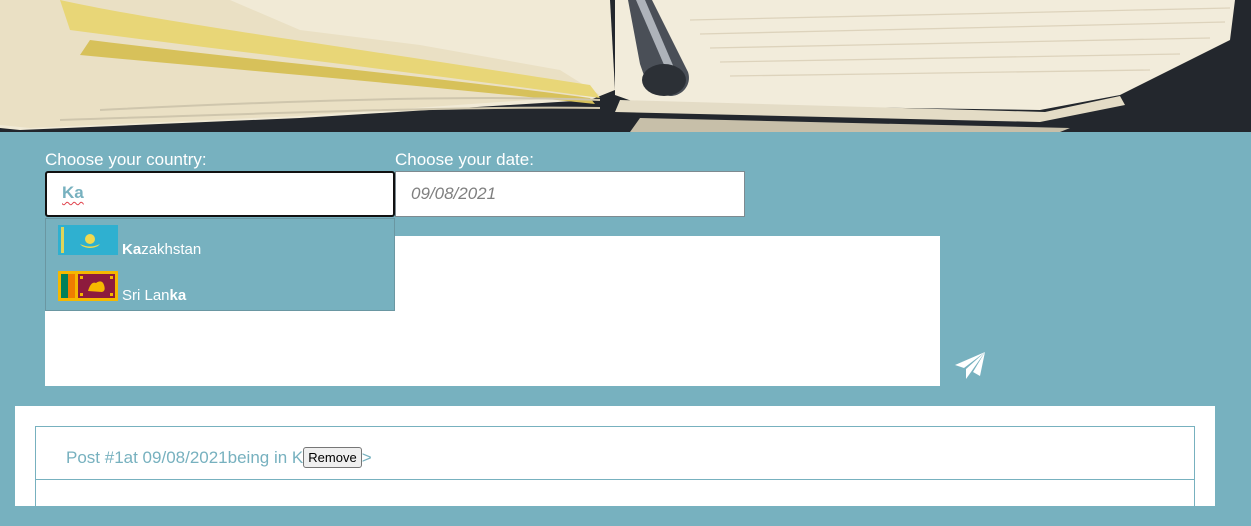 The height and width of the screenshot is (526, 1251). I want to click on country-autocomplete-list: Kazakhstan Sri Lanka, so click(220, 264).